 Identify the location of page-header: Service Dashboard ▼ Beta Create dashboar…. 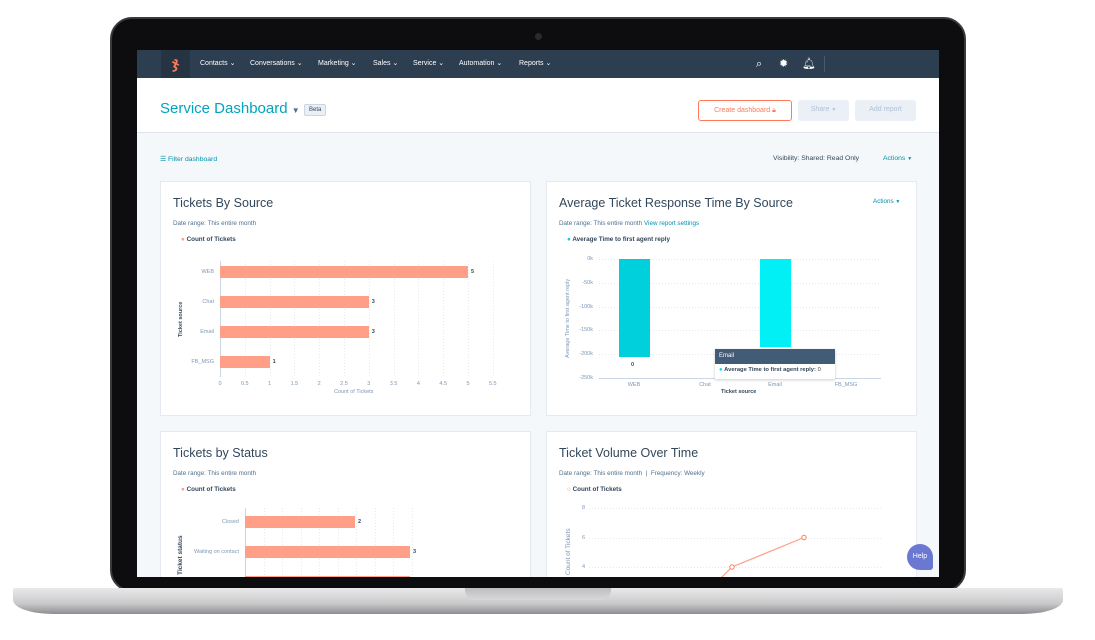
(538, 105).